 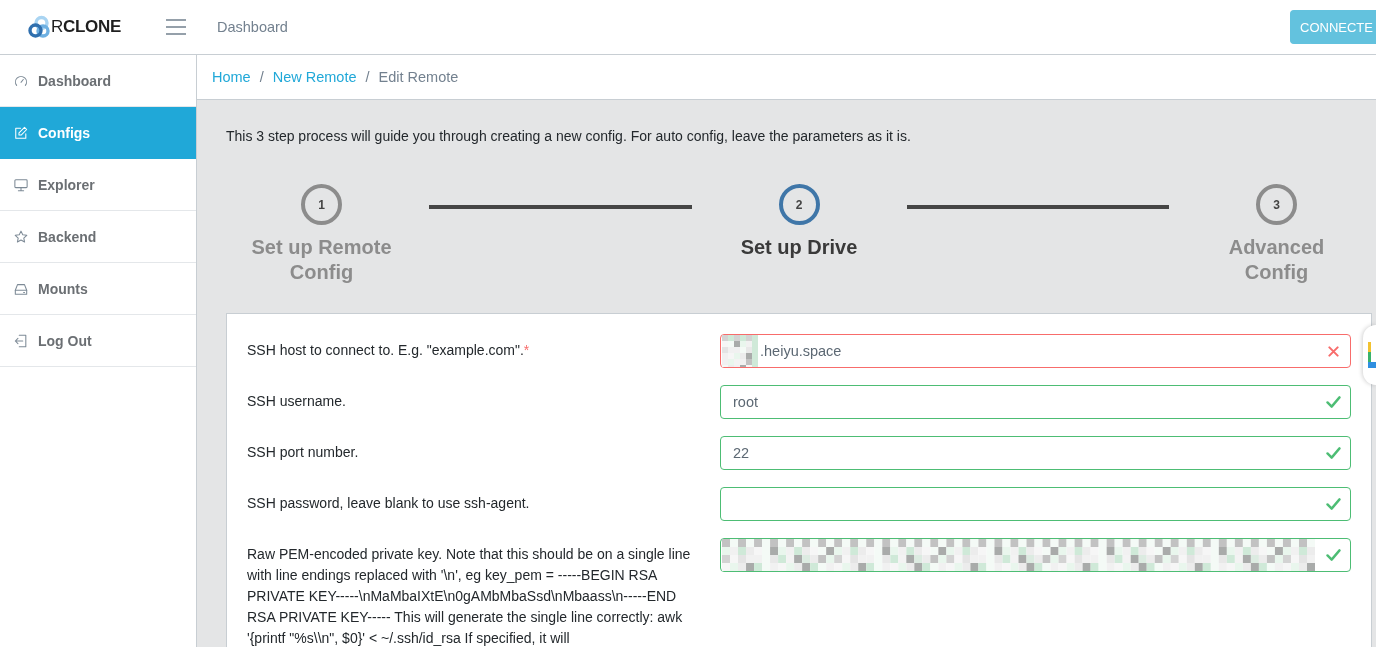 What do you see at coordinates (1035, 453) in the screenshot?
I see `input-field: 22` at bounding box center [1035, 453].